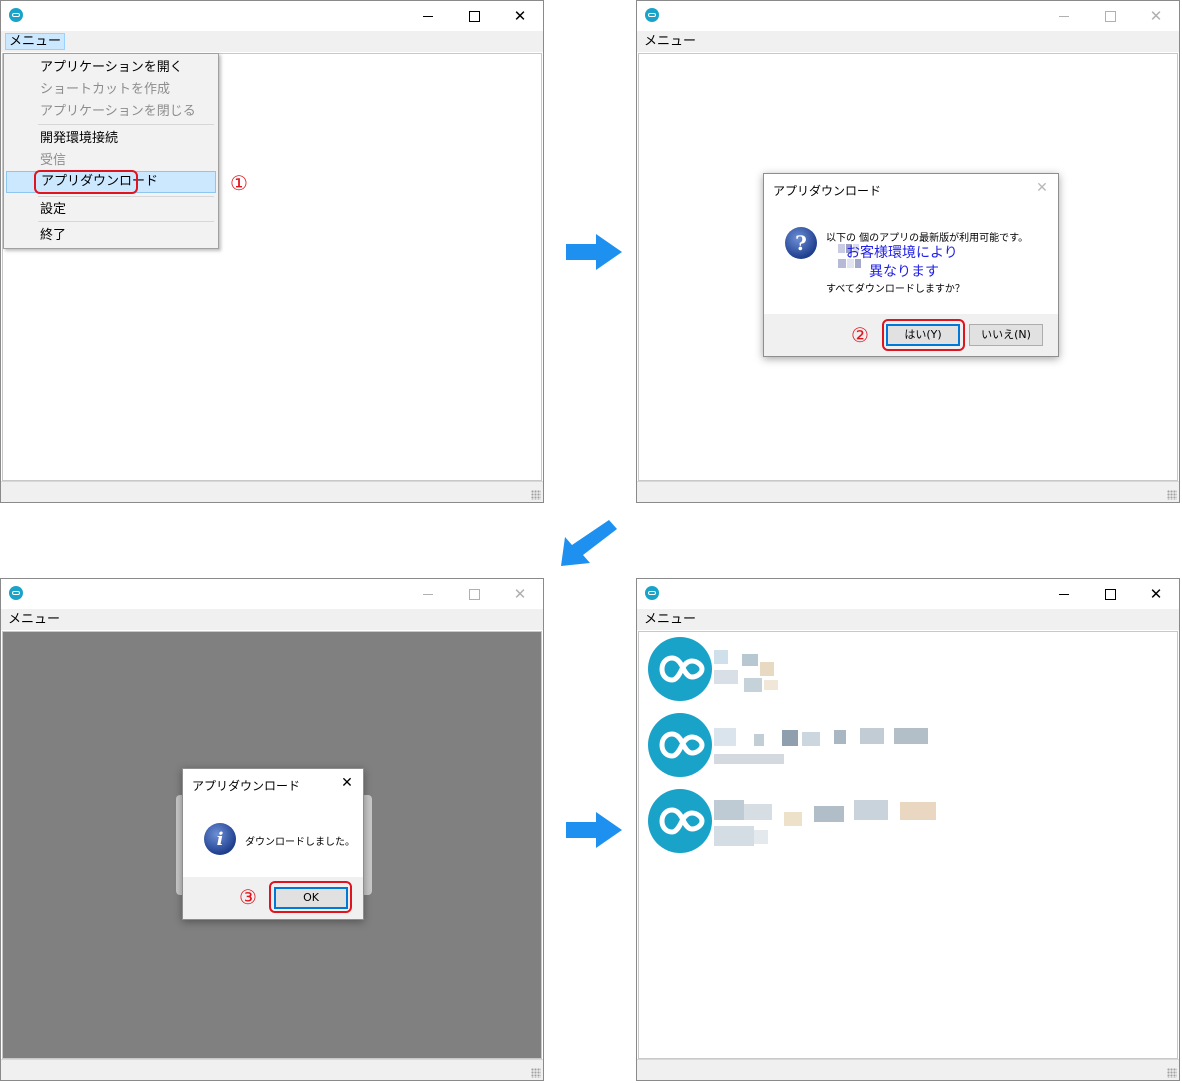 The image size is (1182, 1083). Describe the element at coordinates (111, 68) in the screenshot. I see `menu-item-open-app: アプリケーションを開く` at that location.